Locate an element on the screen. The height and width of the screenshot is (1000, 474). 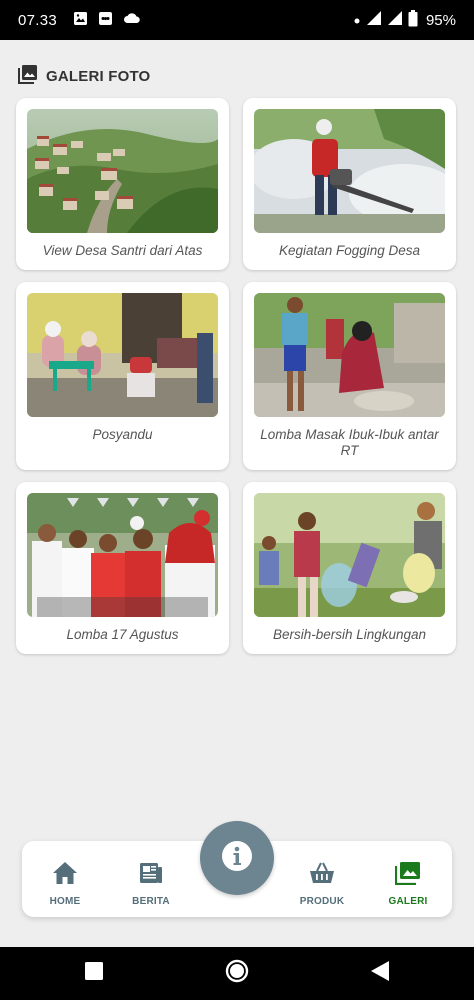
nav-item-berita: BERITA is located at coordinates (151, 884).